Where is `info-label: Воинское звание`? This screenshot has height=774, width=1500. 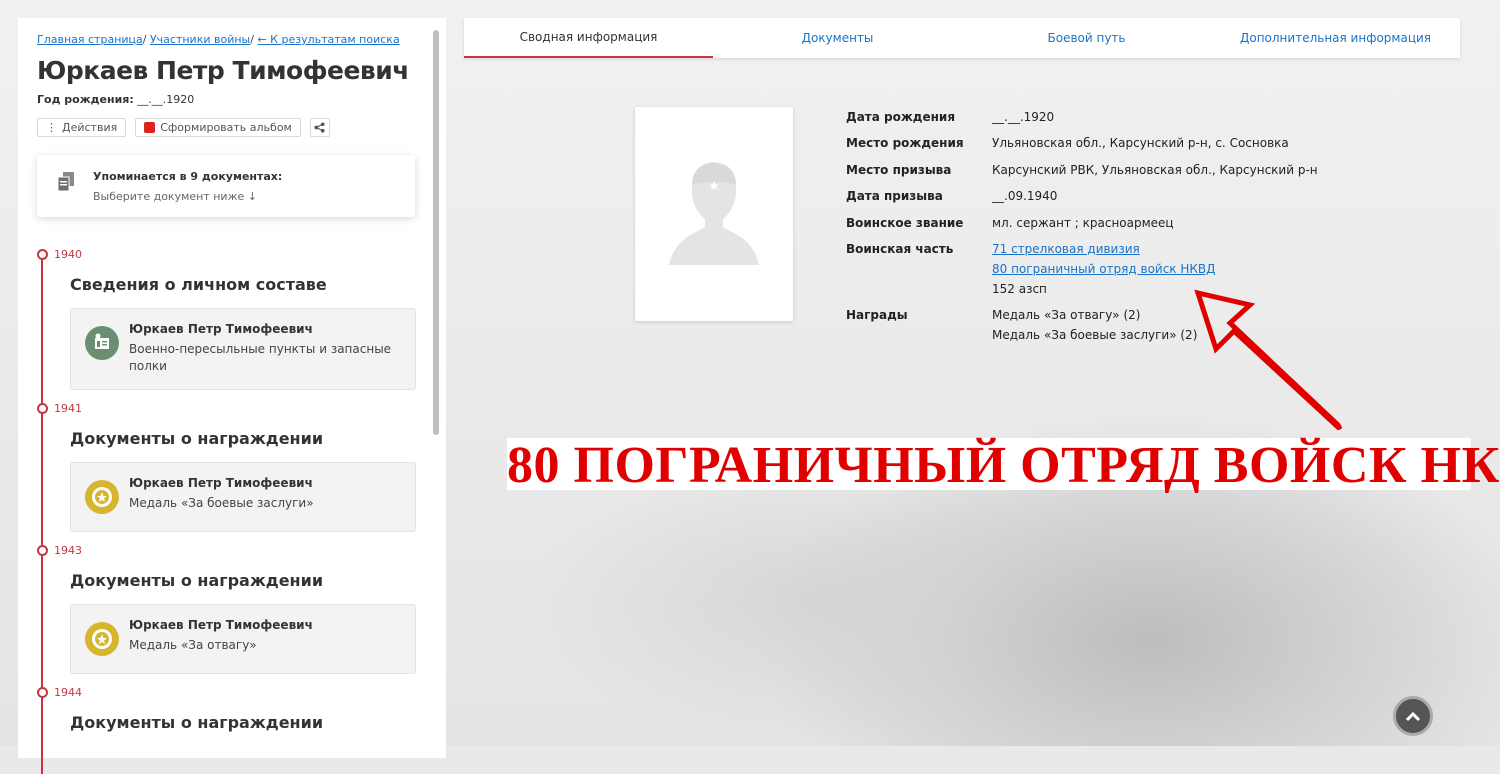 info-label: Воинское звание is located at coordinates (905, 223).